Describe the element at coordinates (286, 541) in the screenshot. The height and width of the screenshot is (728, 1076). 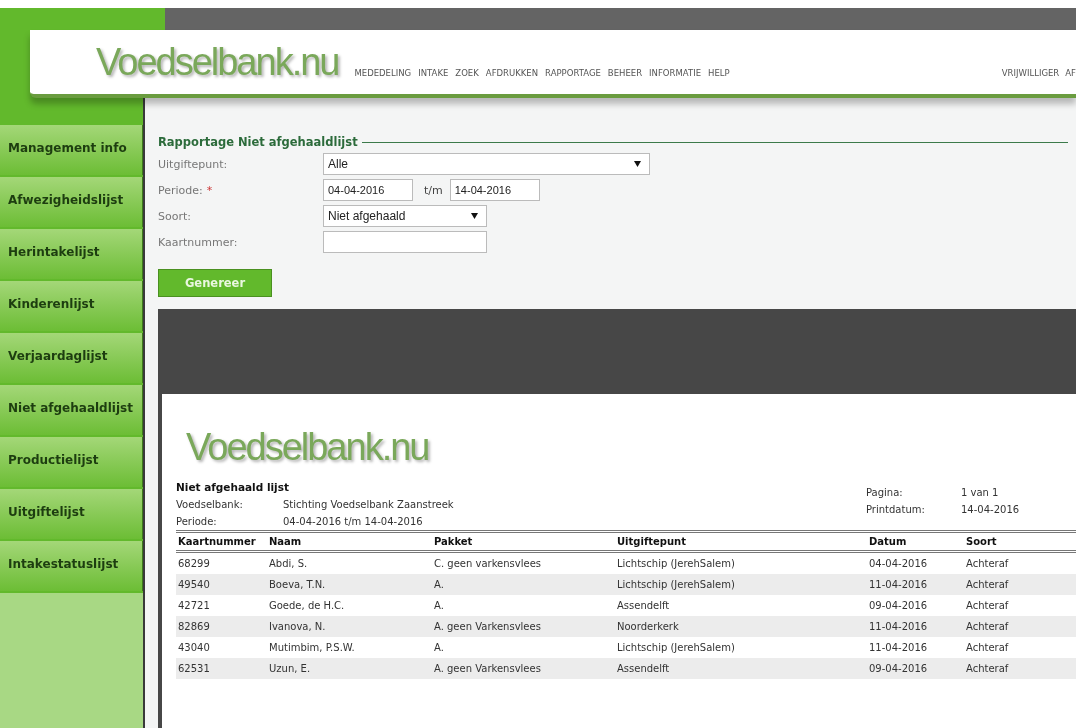
I see `column-header: Naam` at that location.